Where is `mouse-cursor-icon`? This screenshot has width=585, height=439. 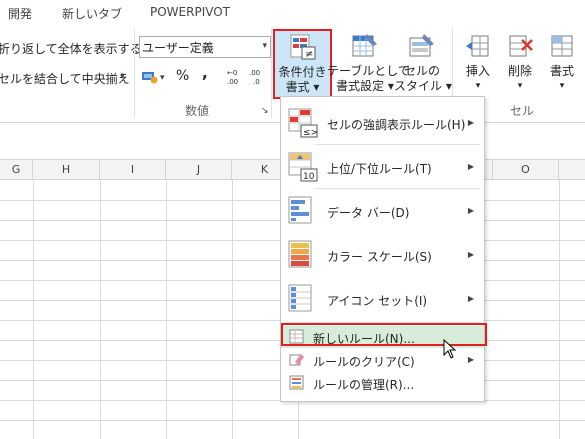
mouse-cursor-icon is located at coordinates (450, 348).